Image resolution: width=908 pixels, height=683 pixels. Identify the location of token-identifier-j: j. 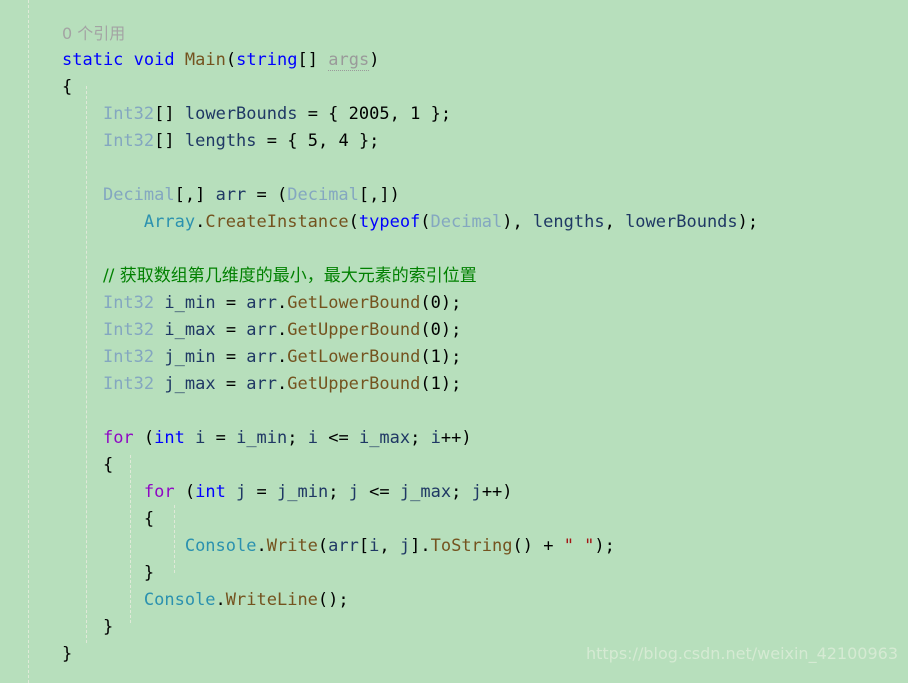
(236, 492).